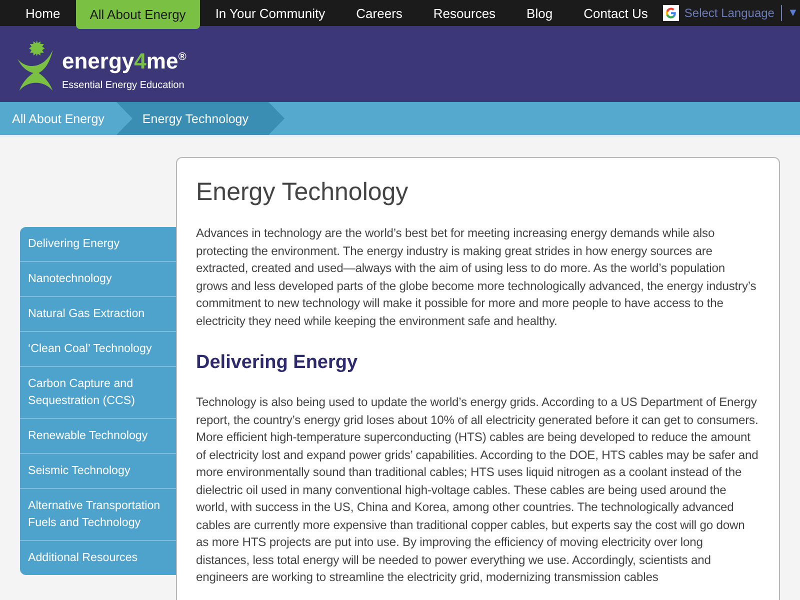 Image resolution: width=800 pixels, height=600 pixels. What do you see at coordinates (616, 13) in the screenshot?
I see `nav-link: Contact Us` at bounding box center [616, 13].